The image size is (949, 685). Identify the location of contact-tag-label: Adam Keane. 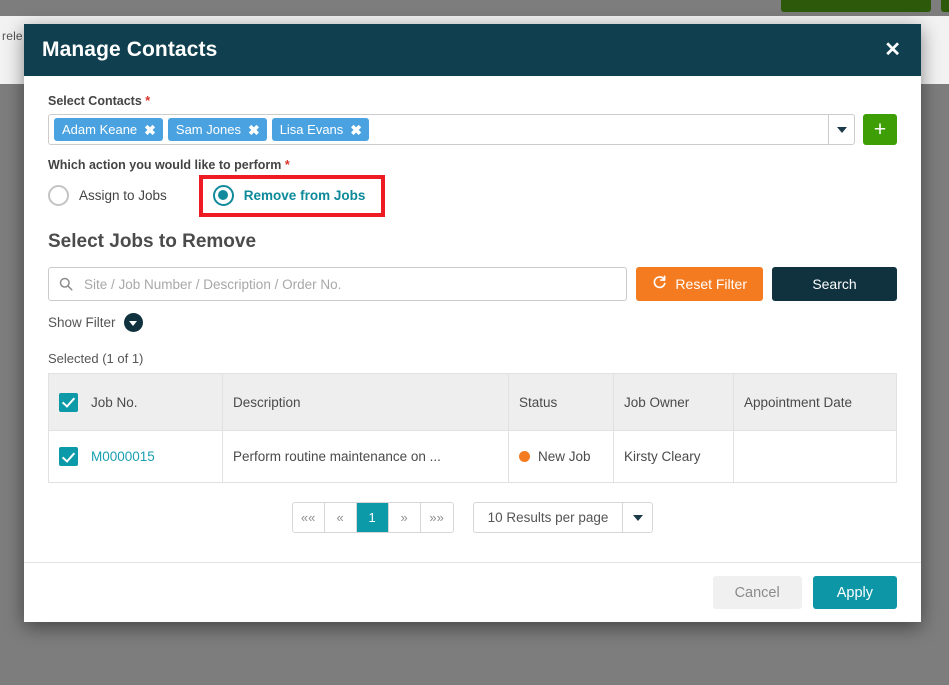
(100, 129).